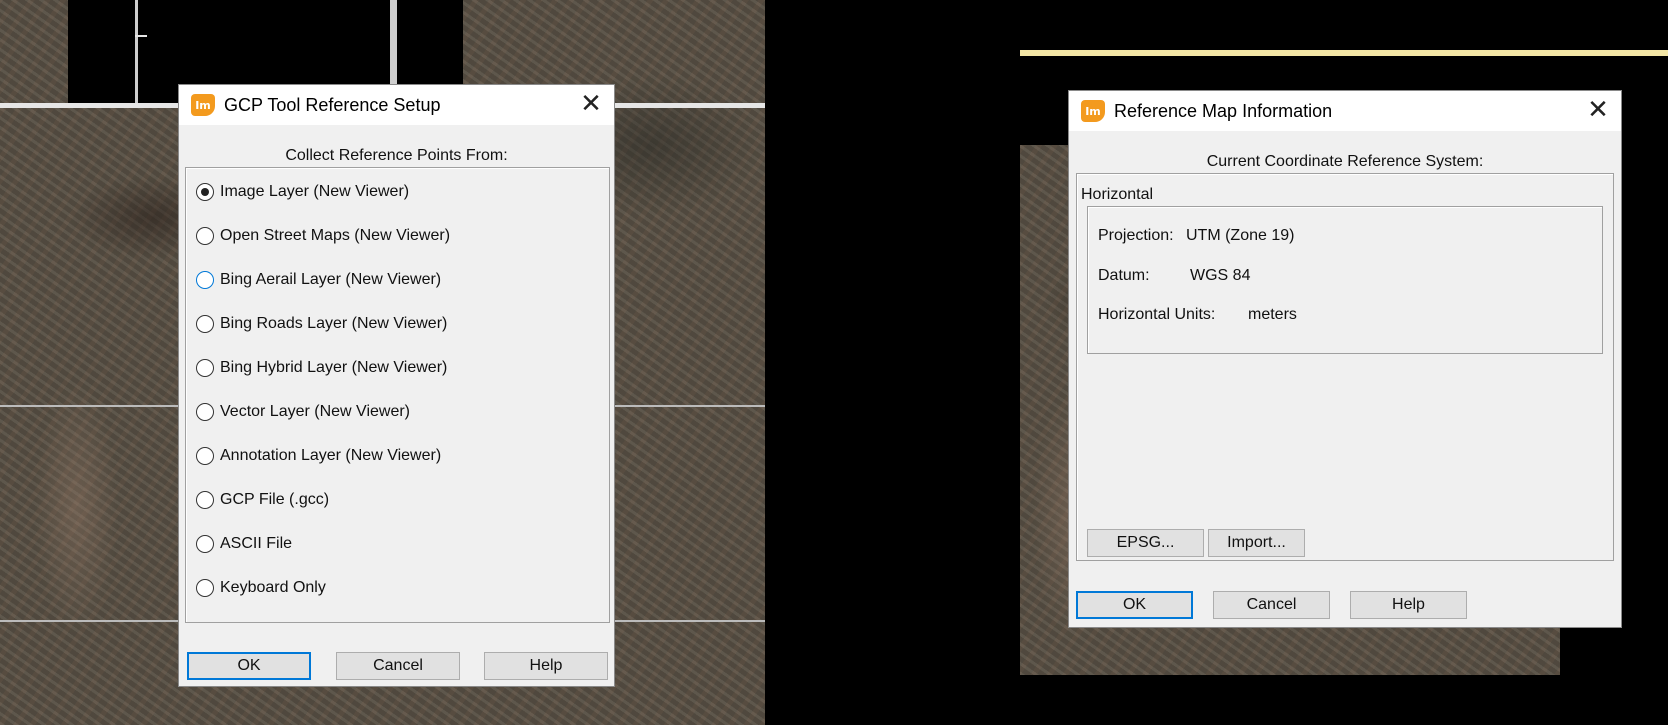 The image size is (1668, 725). Describe the element at coordinates (1136, 235) in the screenshot. I see `projection-label: Projection:` at that location.